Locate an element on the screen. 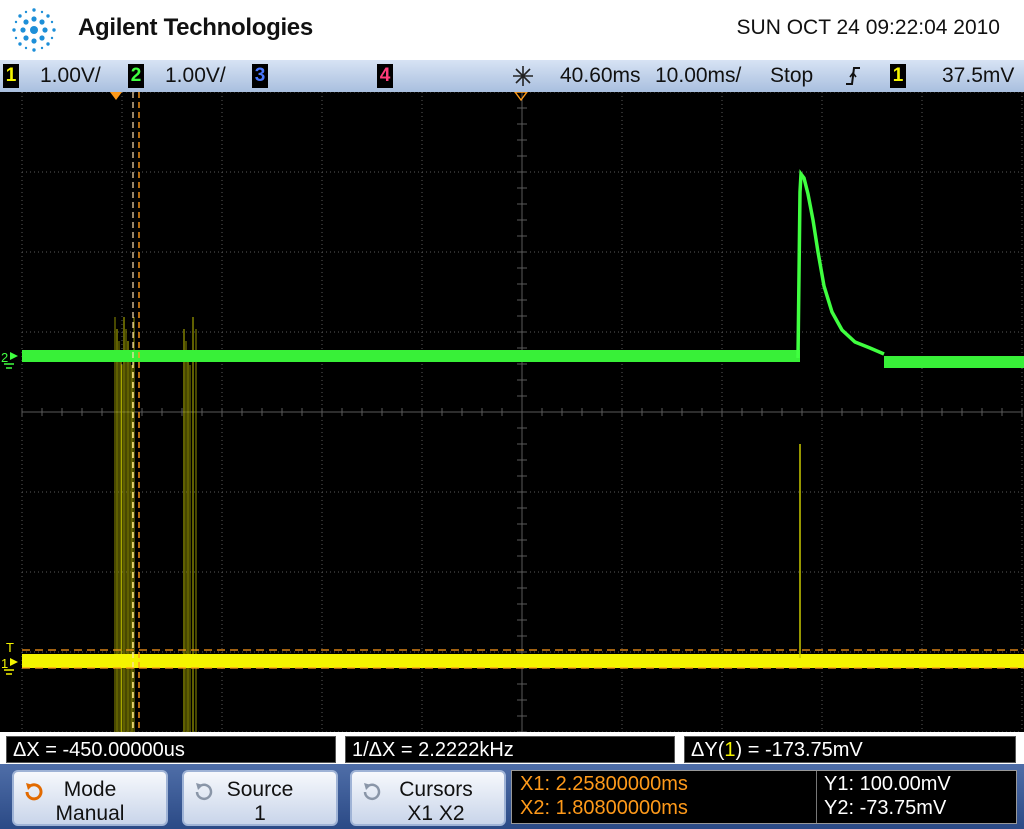 The image size is (1024, 829). mode-softkey: Mode Manual is located at coordinates (90, 798).